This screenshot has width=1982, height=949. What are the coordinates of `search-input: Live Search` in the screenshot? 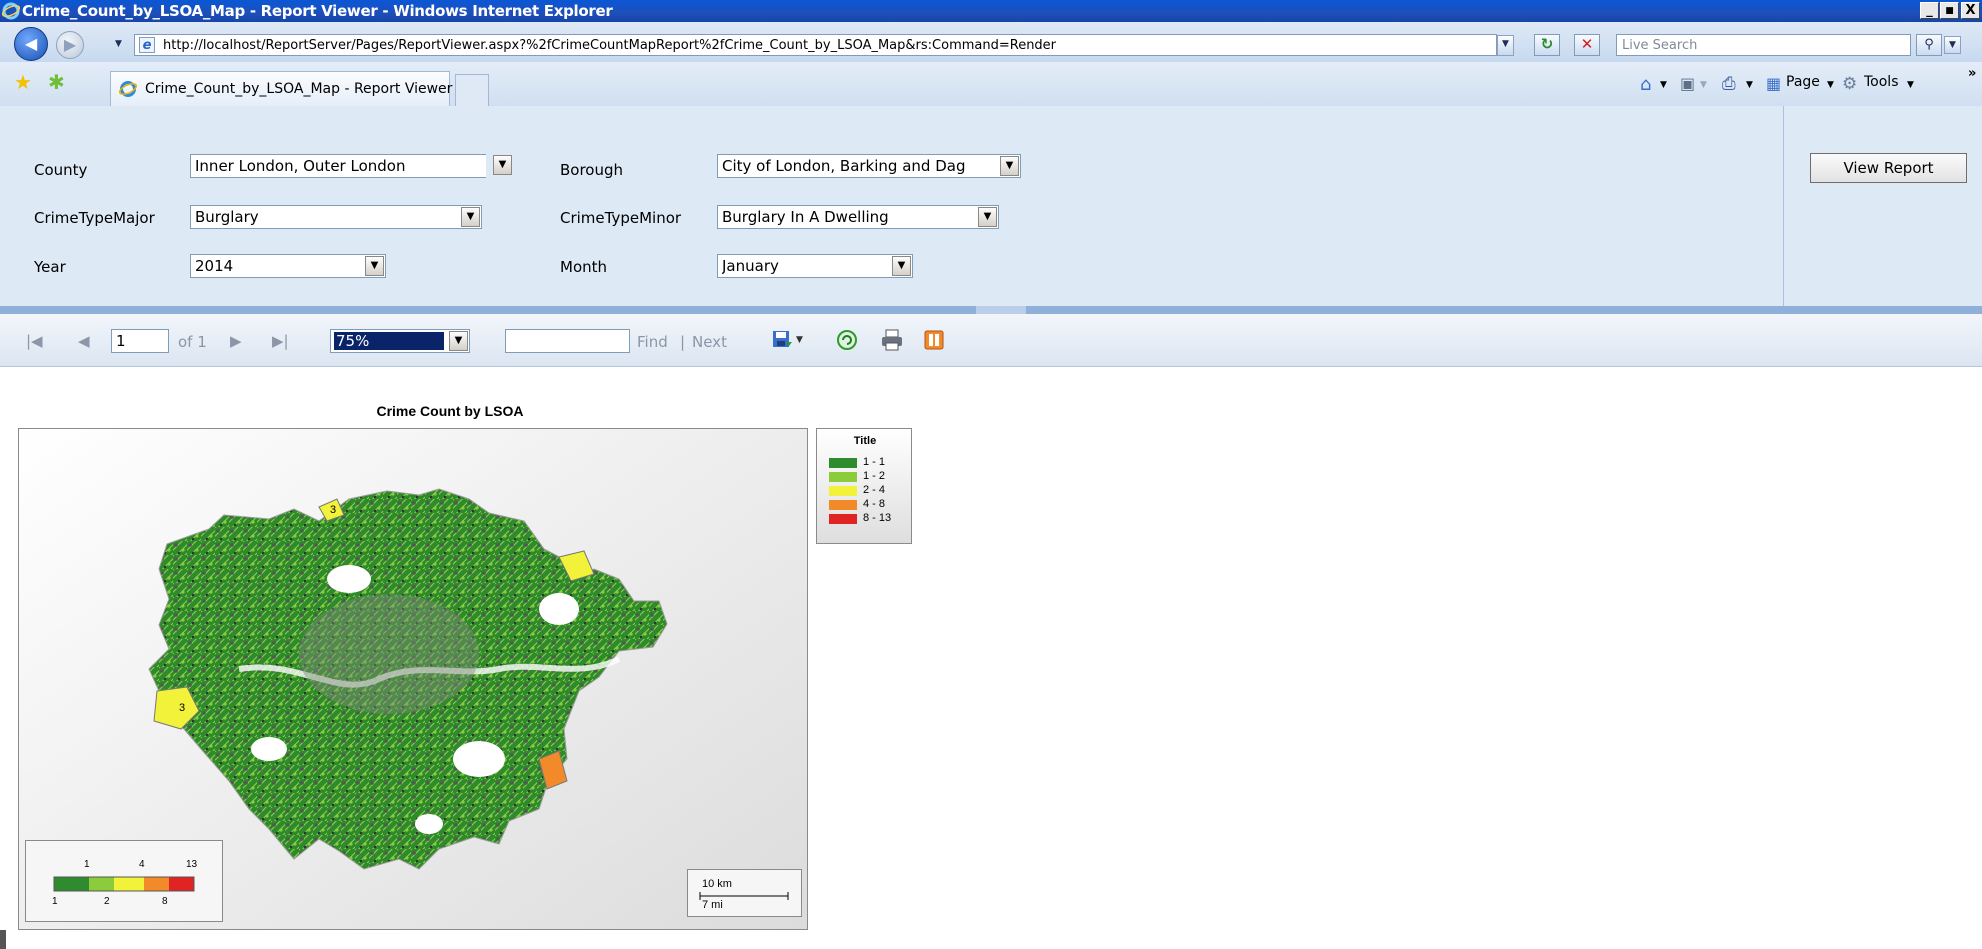 It's located at (1763, 45).